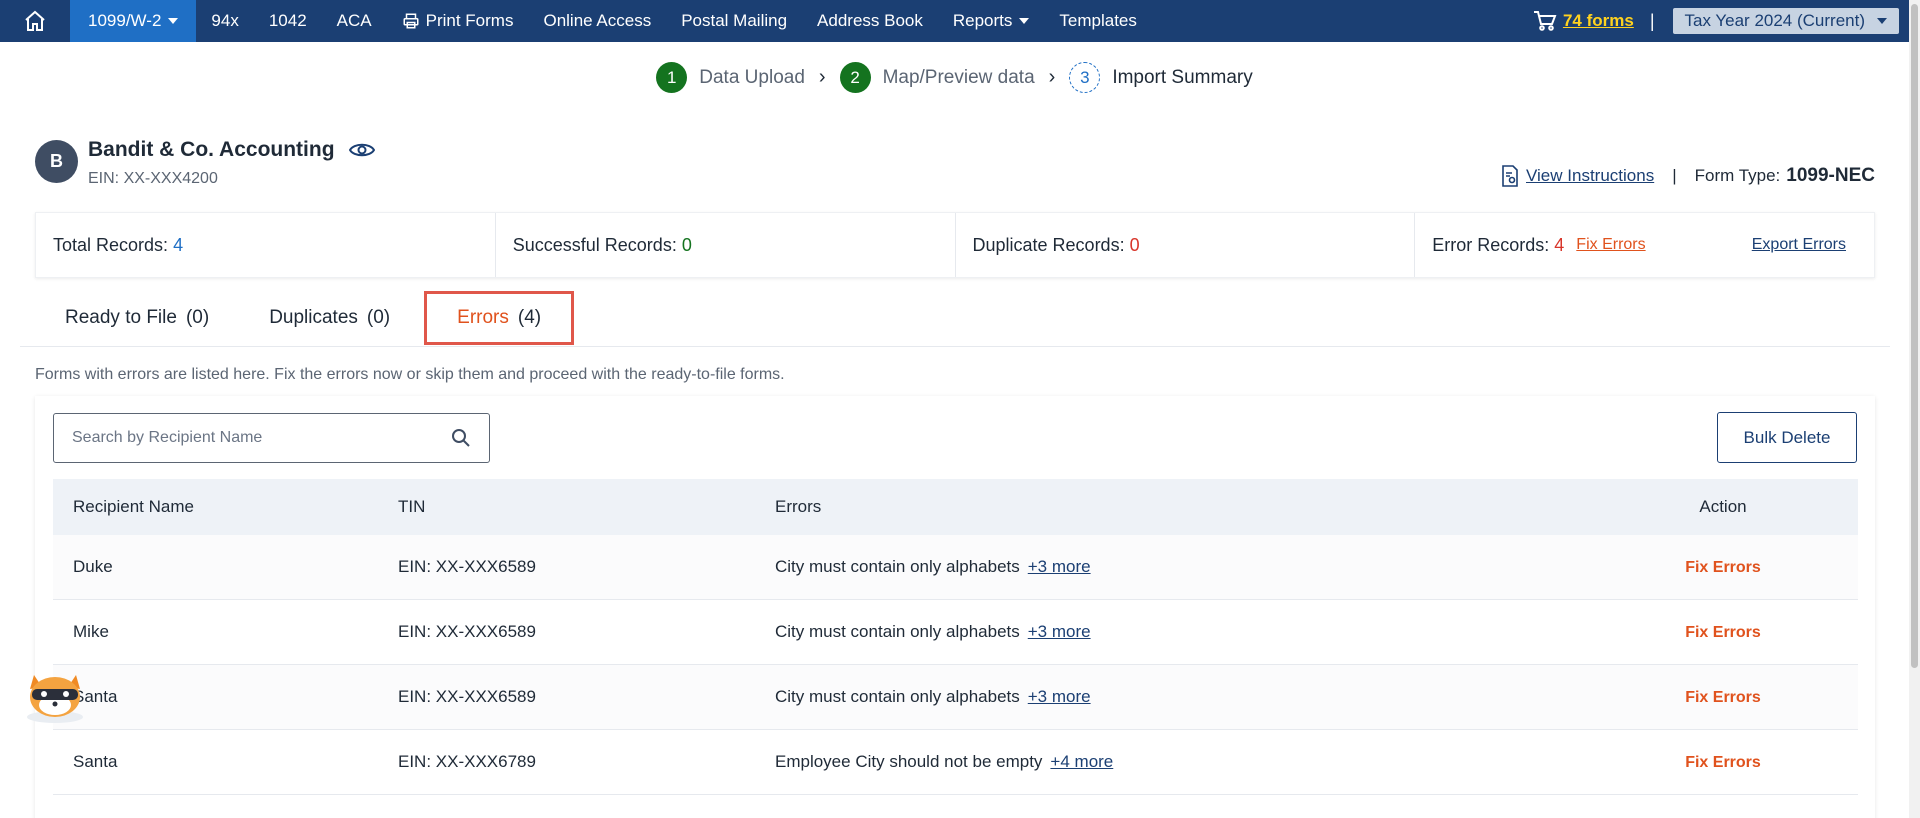  I want to click on nav-item-address-book: Address Book, so click(870, 21).